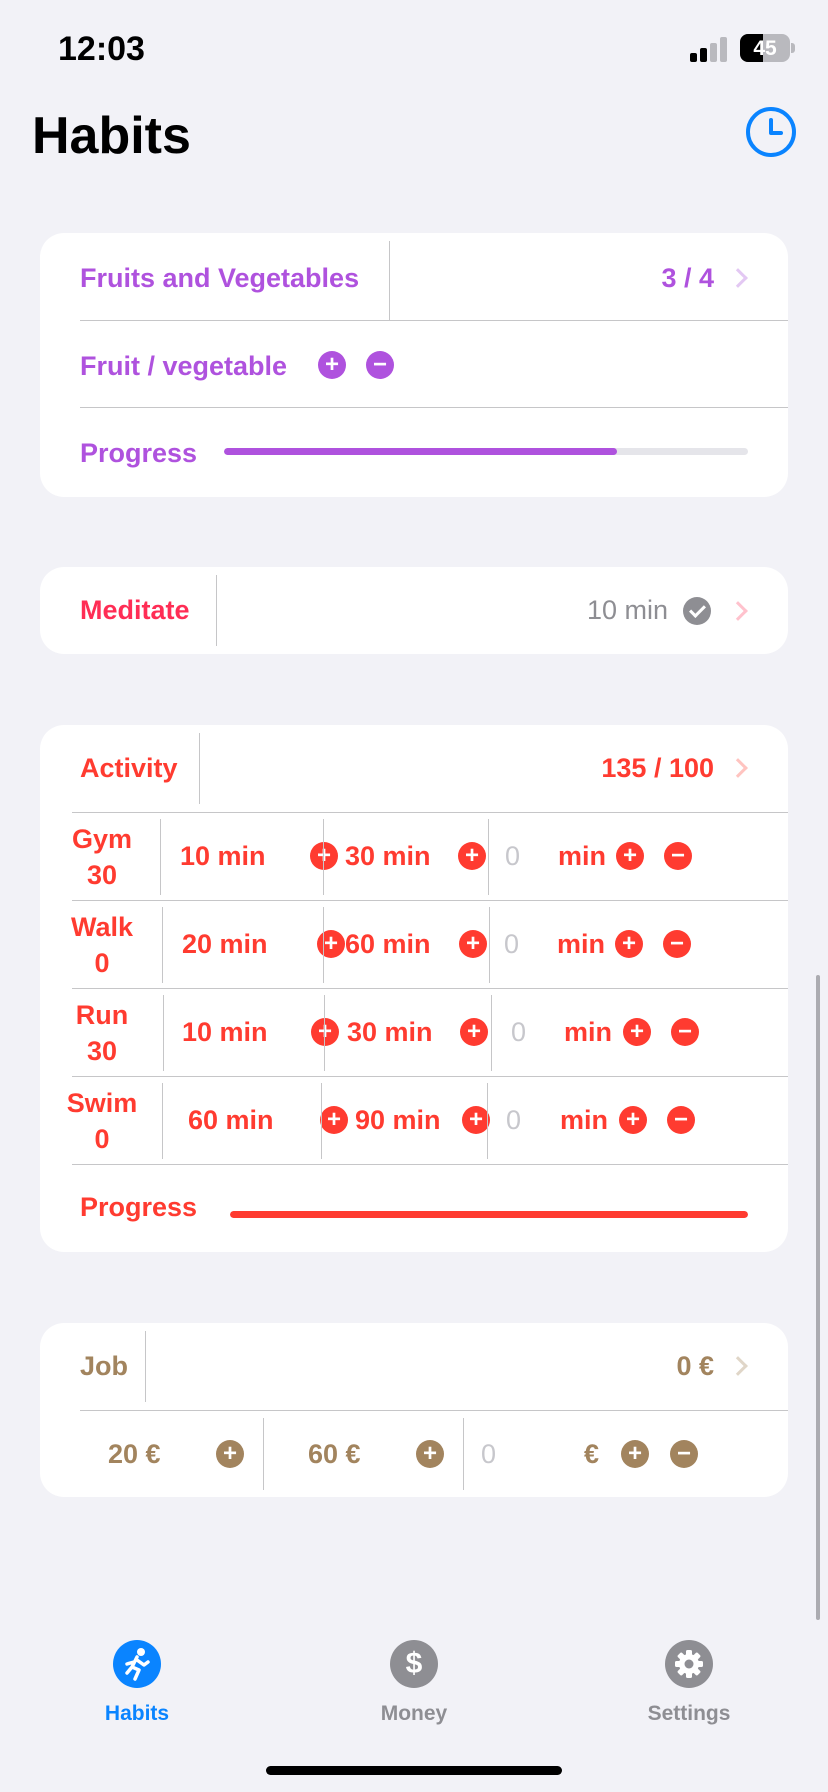 The image size is (828, 1792). I want to click on add-60-button: +, so click(430, 1454).